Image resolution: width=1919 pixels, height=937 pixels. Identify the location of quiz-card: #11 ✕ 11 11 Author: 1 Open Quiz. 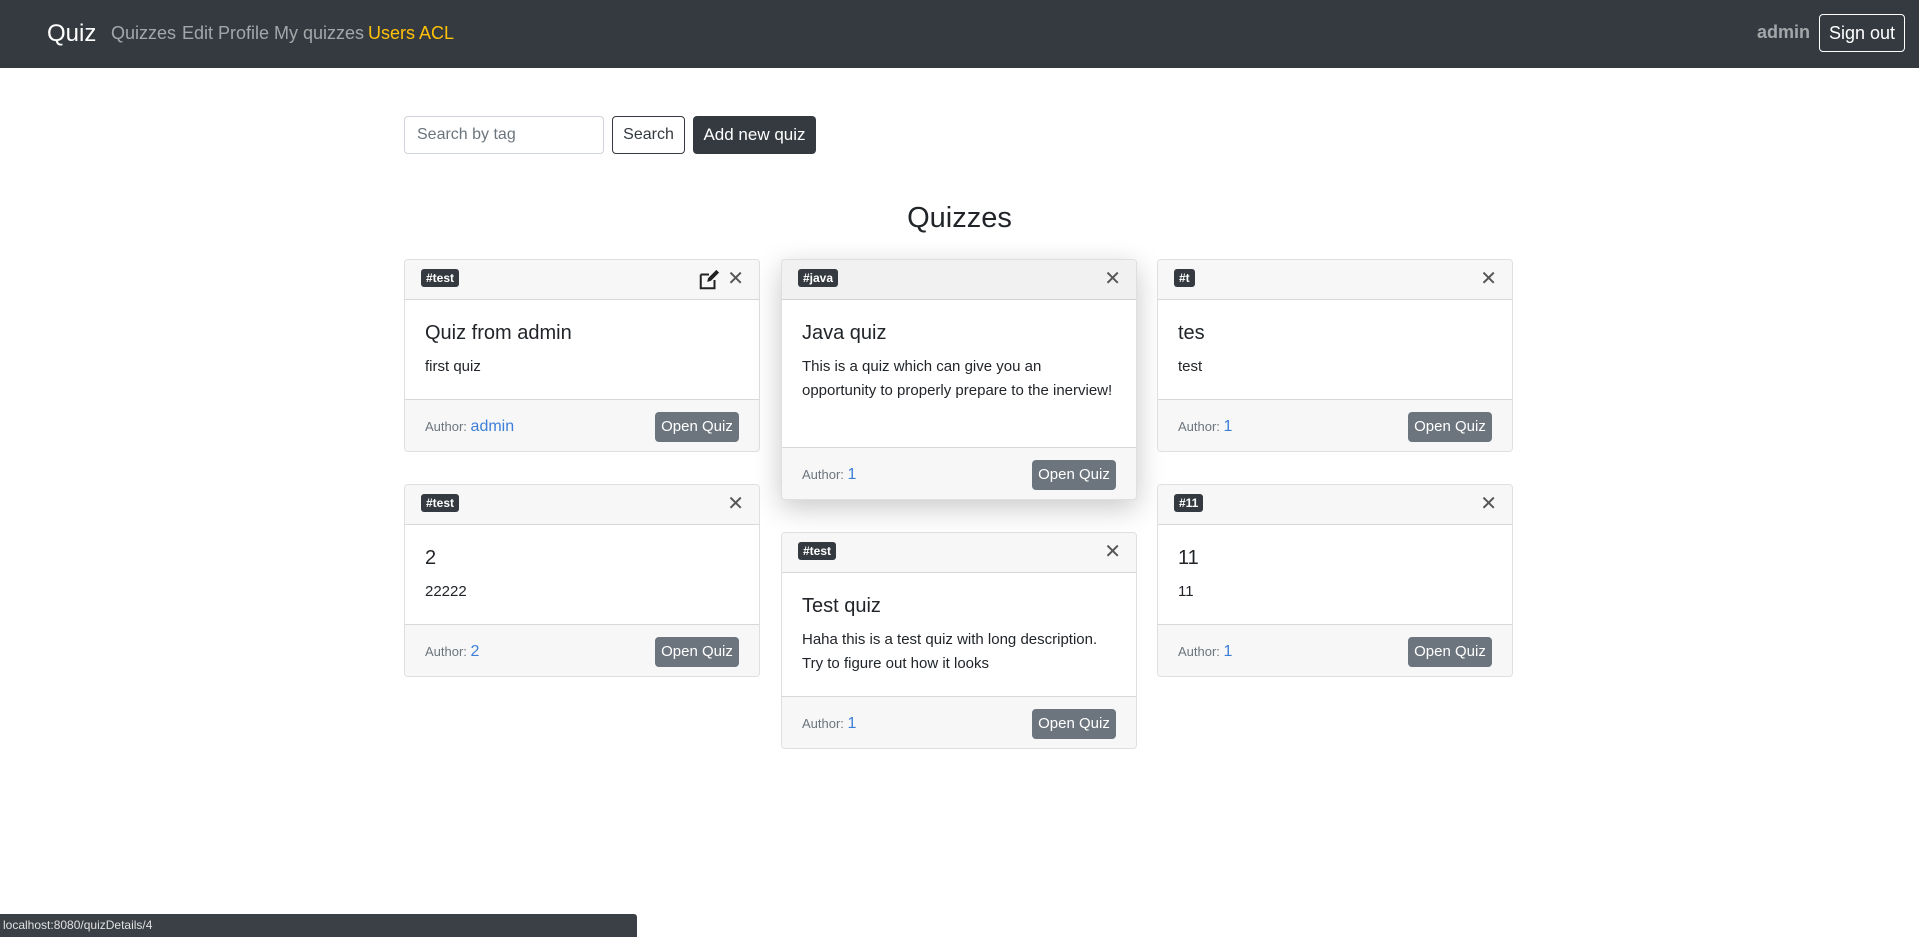
(1335, 580).